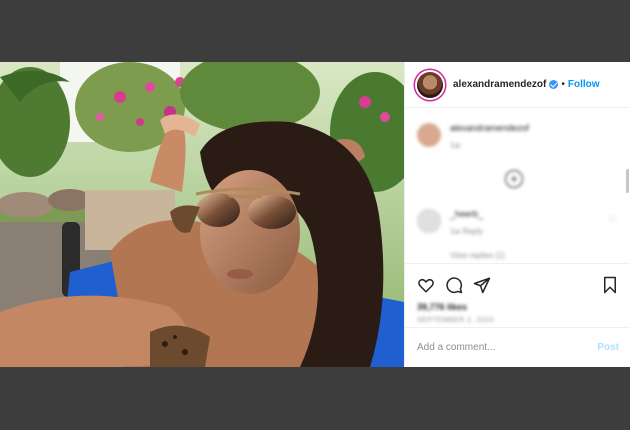 Image resolution: width=630 pixels, height=430 pixels. I want to click on likes-count: 39,776 likes, so click(518, 307).